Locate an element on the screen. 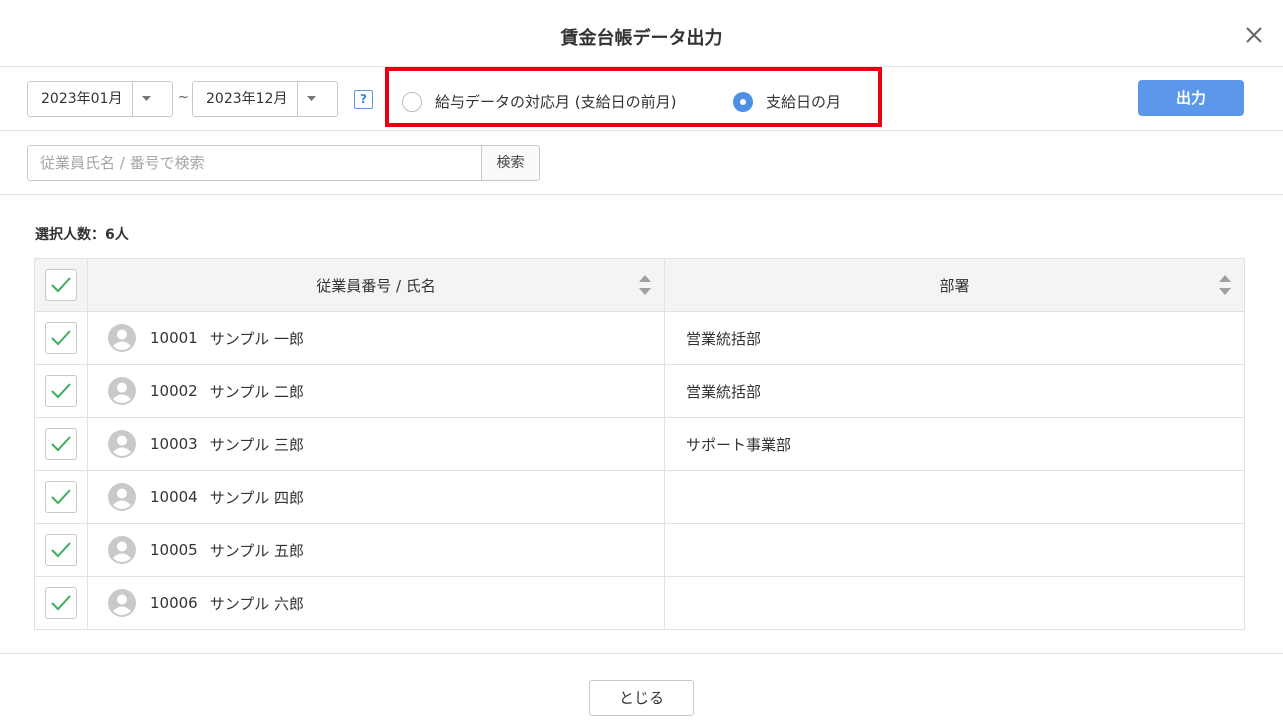 The image size is (1283, 726). table-row: 10005 サンプル 五郎 is located at coordinates (639, 550).